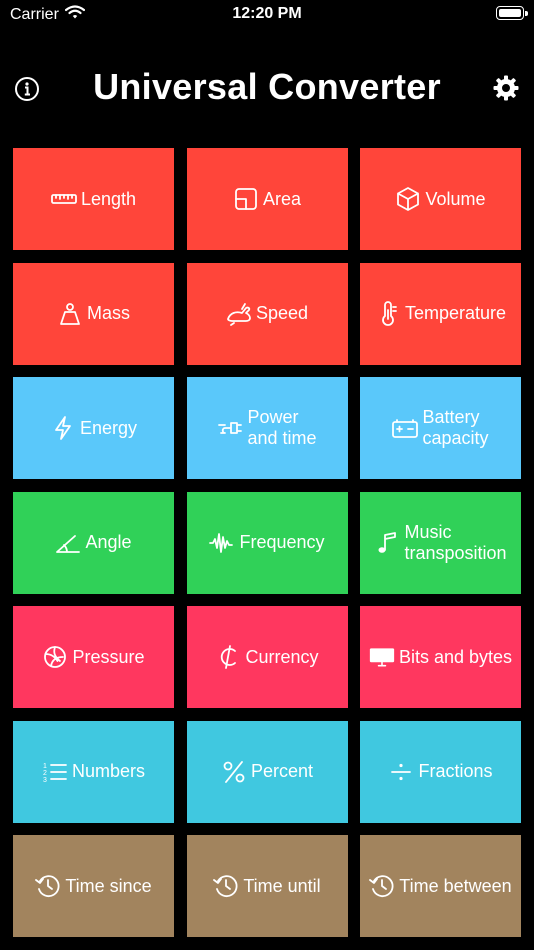 This screenshot has height=950, width=534. Describe the element at coordinates (282, 656) in the screenshot. I see `tile-label: Currency` at that location.